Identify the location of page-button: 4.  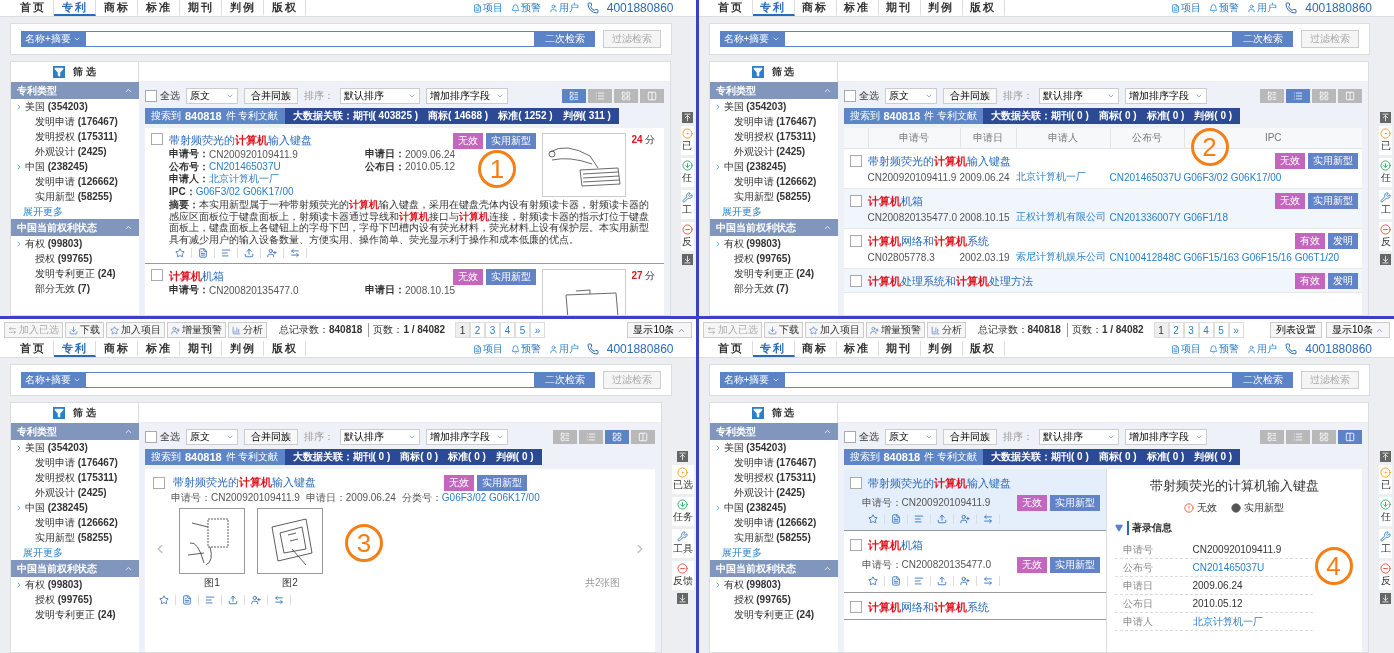
(508, 330).